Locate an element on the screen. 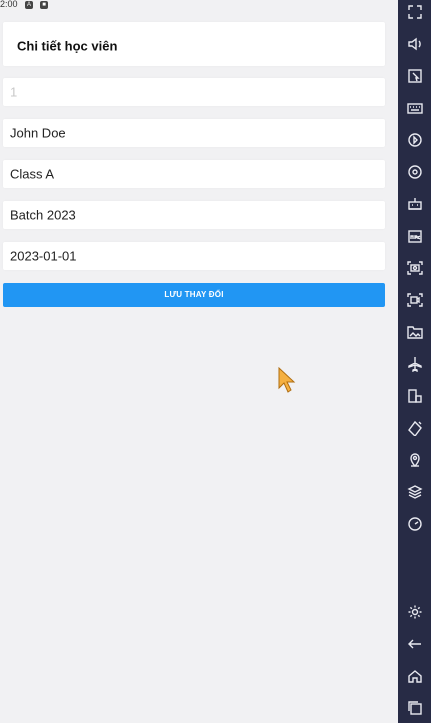 The image size is (431, 723). layers-icon is located at coordinates (415, 492).